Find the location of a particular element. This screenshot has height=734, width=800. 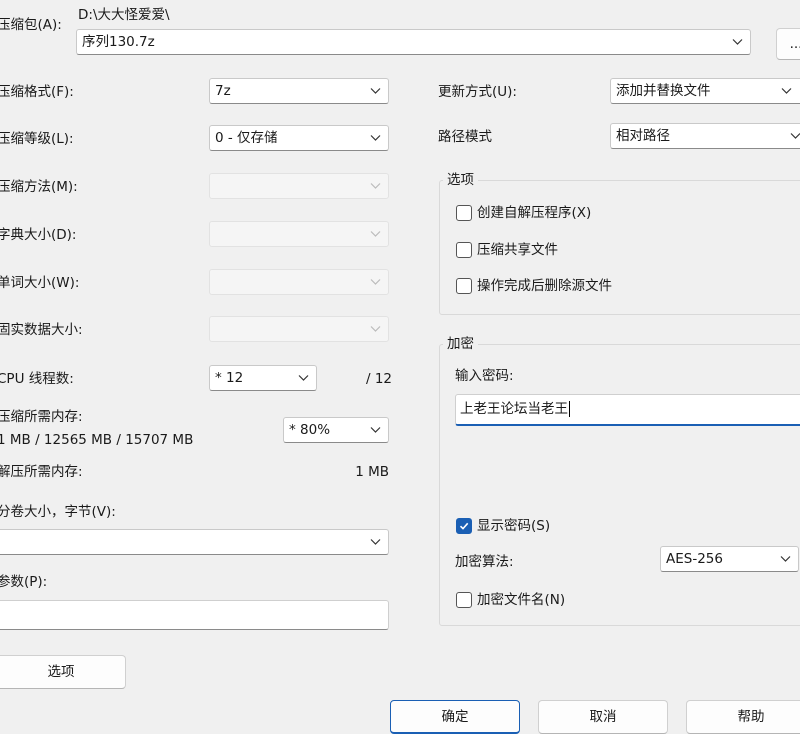

archive-filename-combo: 序列130.7z is located at coordinates (413, 42).